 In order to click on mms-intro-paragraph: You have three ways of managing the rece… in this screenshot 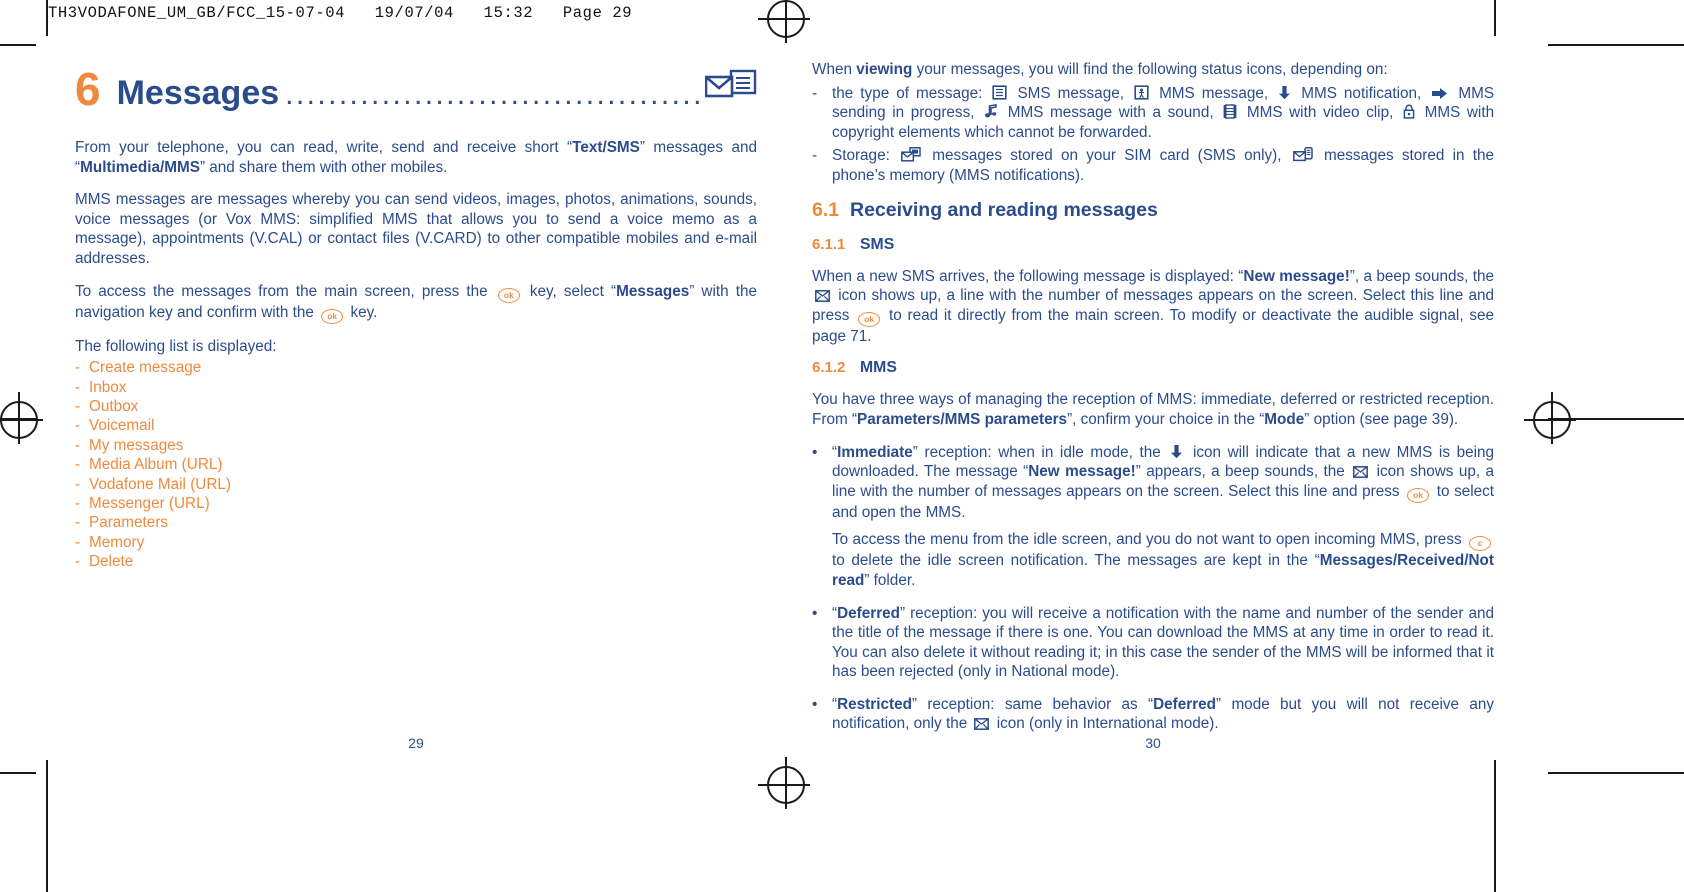, I will do `click(1153, 409)`.